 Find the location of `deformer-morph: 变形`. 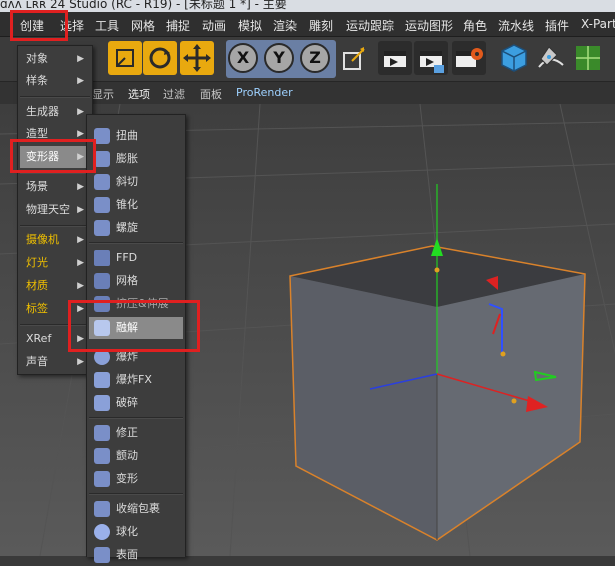

deformer-morph: 变形 is located at coordinates (136, 479).